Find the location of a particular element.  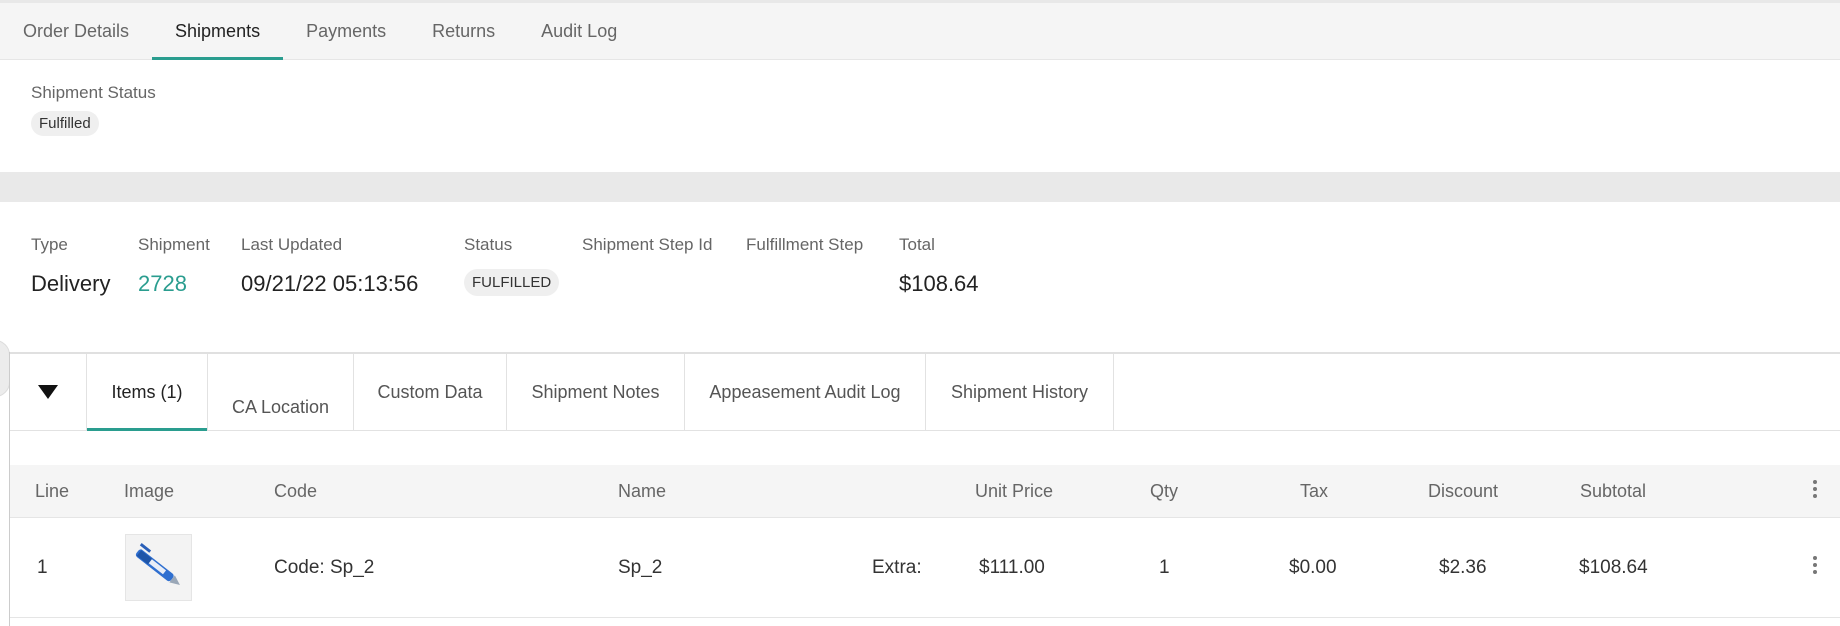

fulfillment-step-label: Fulfillment Step is located at coordinates (805, 244).